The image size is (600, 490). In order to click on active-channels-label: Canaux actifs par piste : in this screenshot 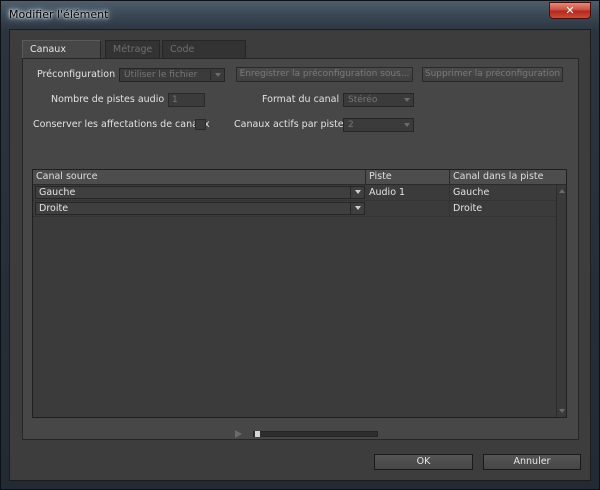, I will do `click(292, 124)`.